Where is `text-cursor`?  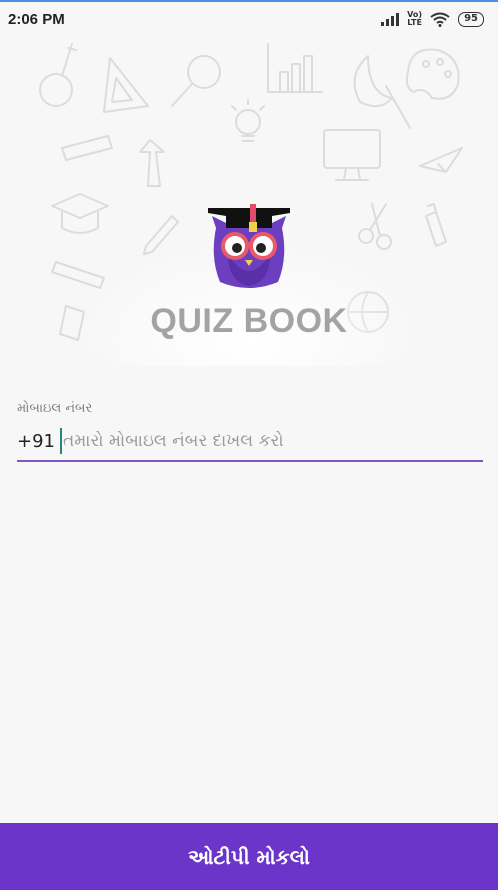 text-cursor is located at coordinates (61, 441).